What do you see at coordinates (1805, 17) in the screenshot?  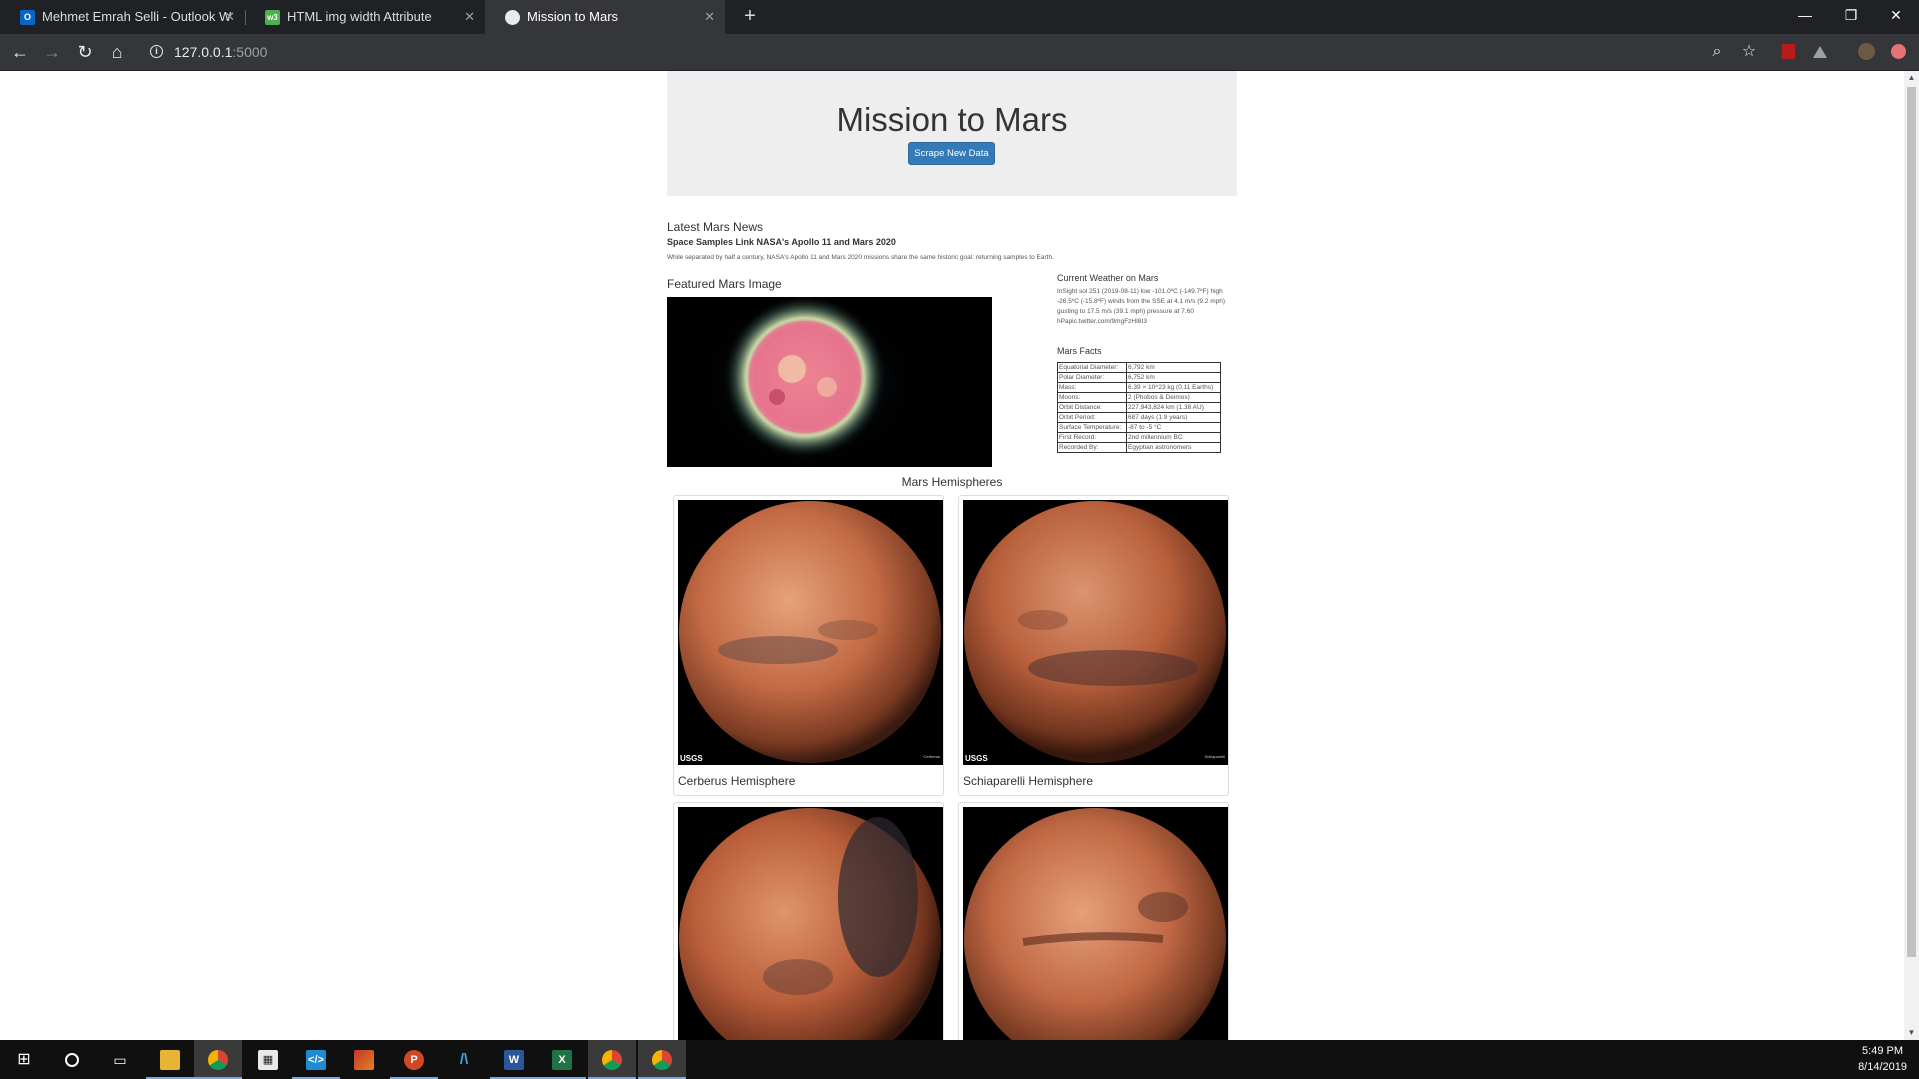 I see `minimize-icon: —` at bounding box center [1805, 17].